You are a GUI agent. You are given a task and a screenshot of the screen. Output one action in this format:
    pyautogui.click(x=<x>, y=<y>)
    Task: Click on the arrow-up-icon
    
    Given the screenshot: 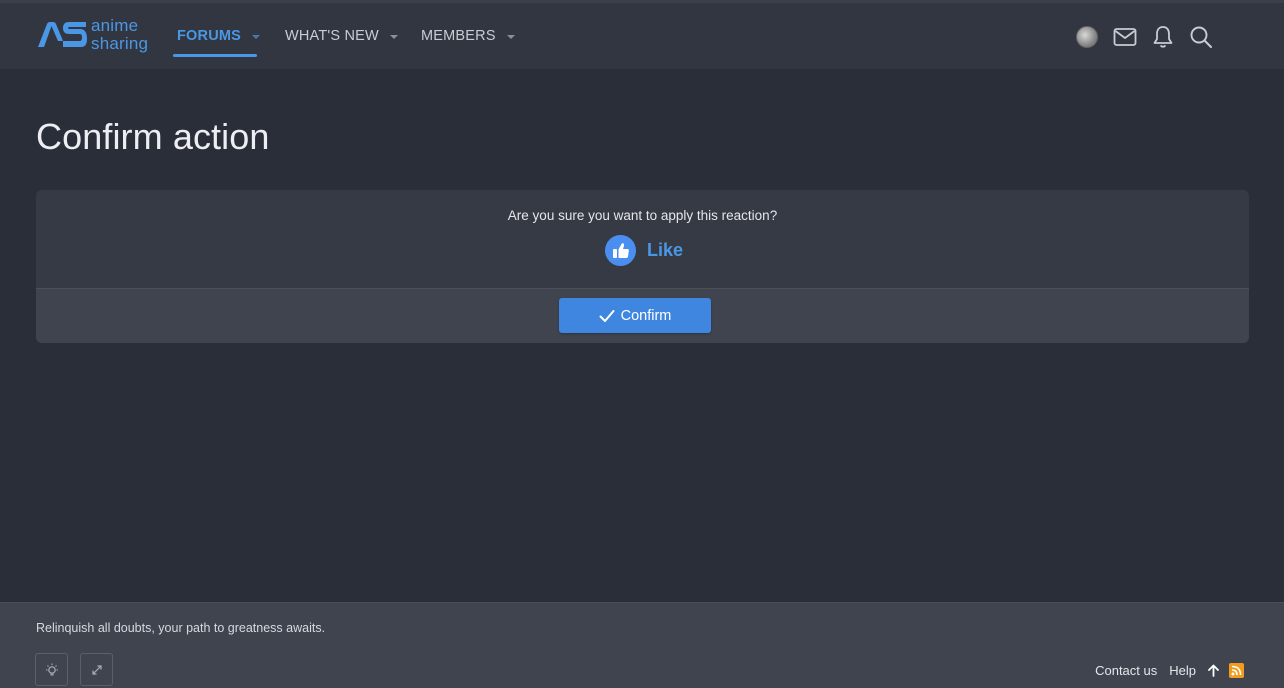 What is the action you would take?
    pyautogui.click(x=1213, y=670)
    